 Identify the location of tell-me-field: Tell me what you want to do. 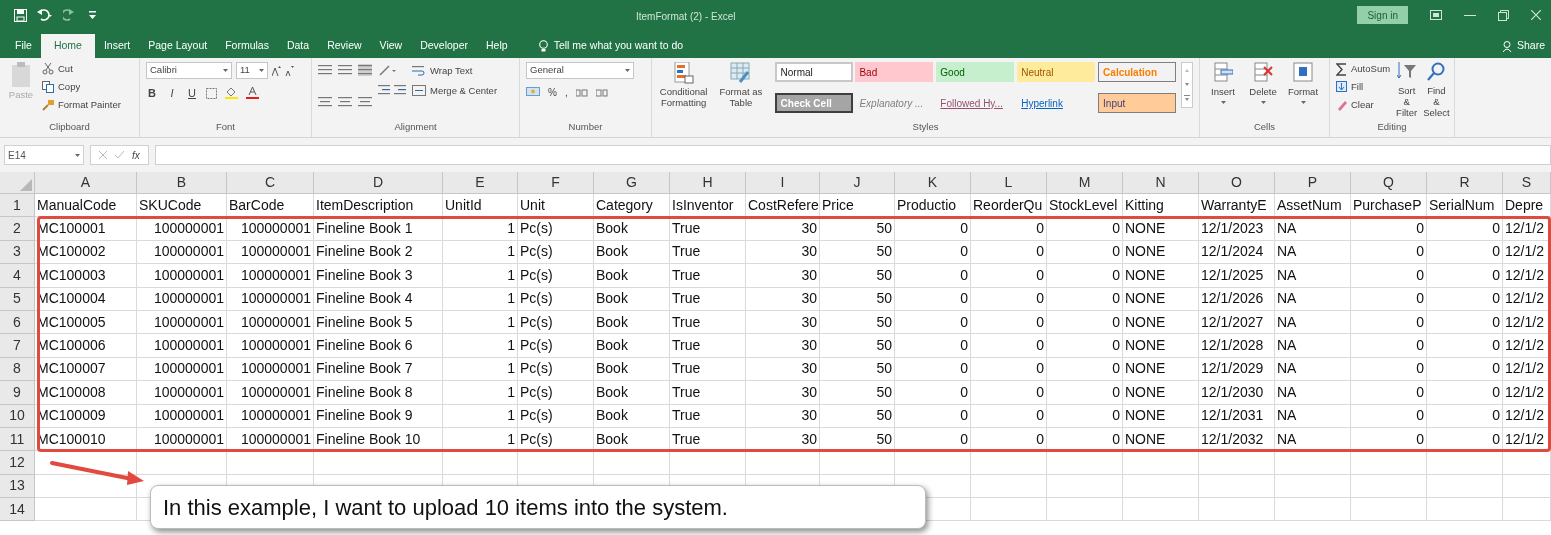
(663, 46).